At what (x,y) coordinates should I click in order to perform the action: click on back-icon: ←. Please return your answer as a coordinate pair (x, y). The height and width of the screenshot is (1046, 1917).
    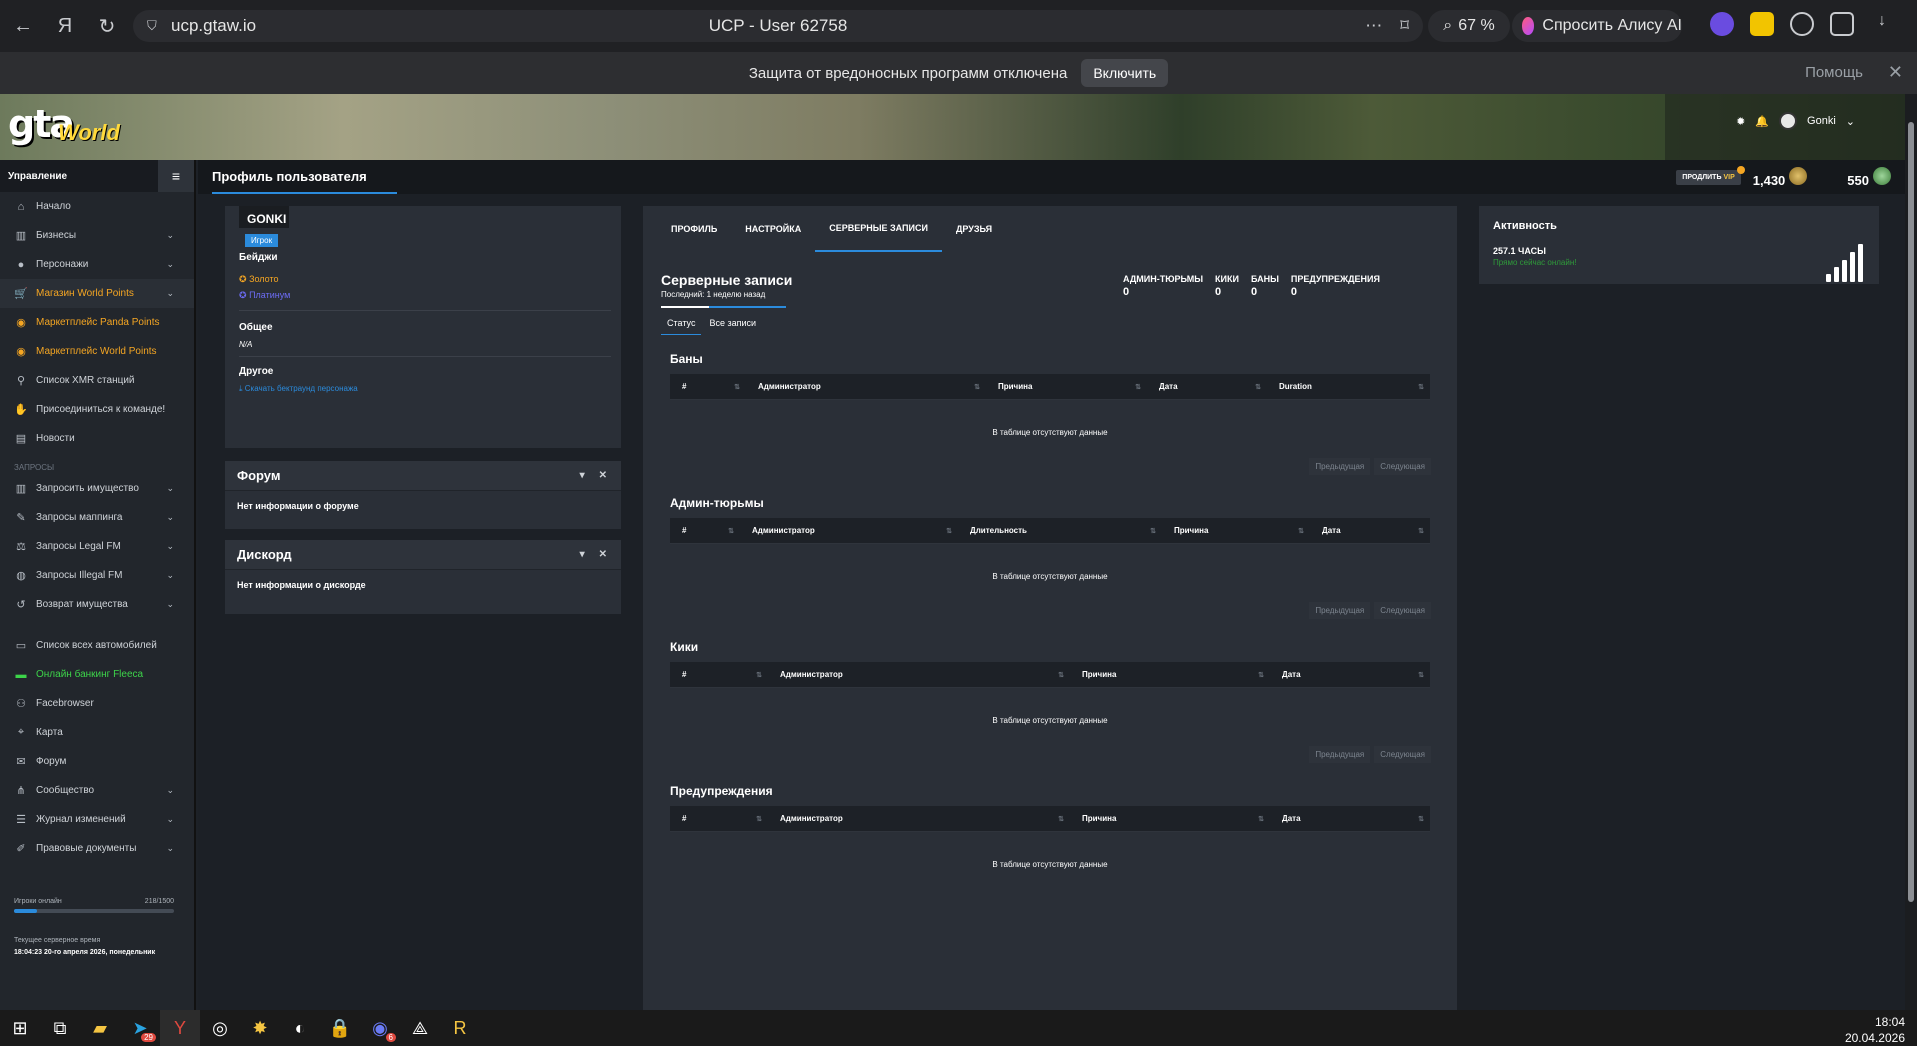
    Looking at the image, I should click on (23, 26).